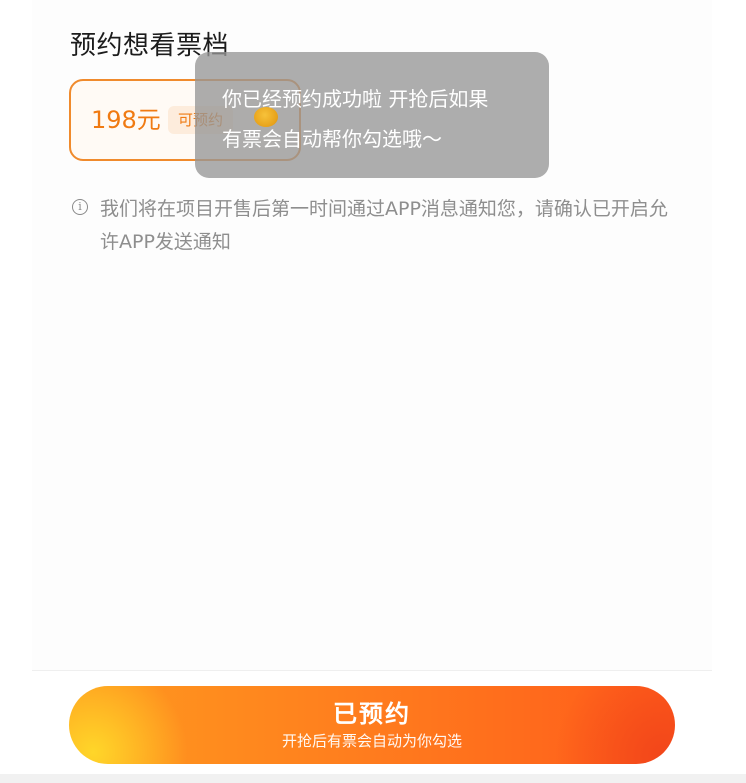 The image size is (746, 783). What do you see at coordinates (126, 120) in the screenshot?
I see `tier-price: 198元` at bounding box center [126, 120].